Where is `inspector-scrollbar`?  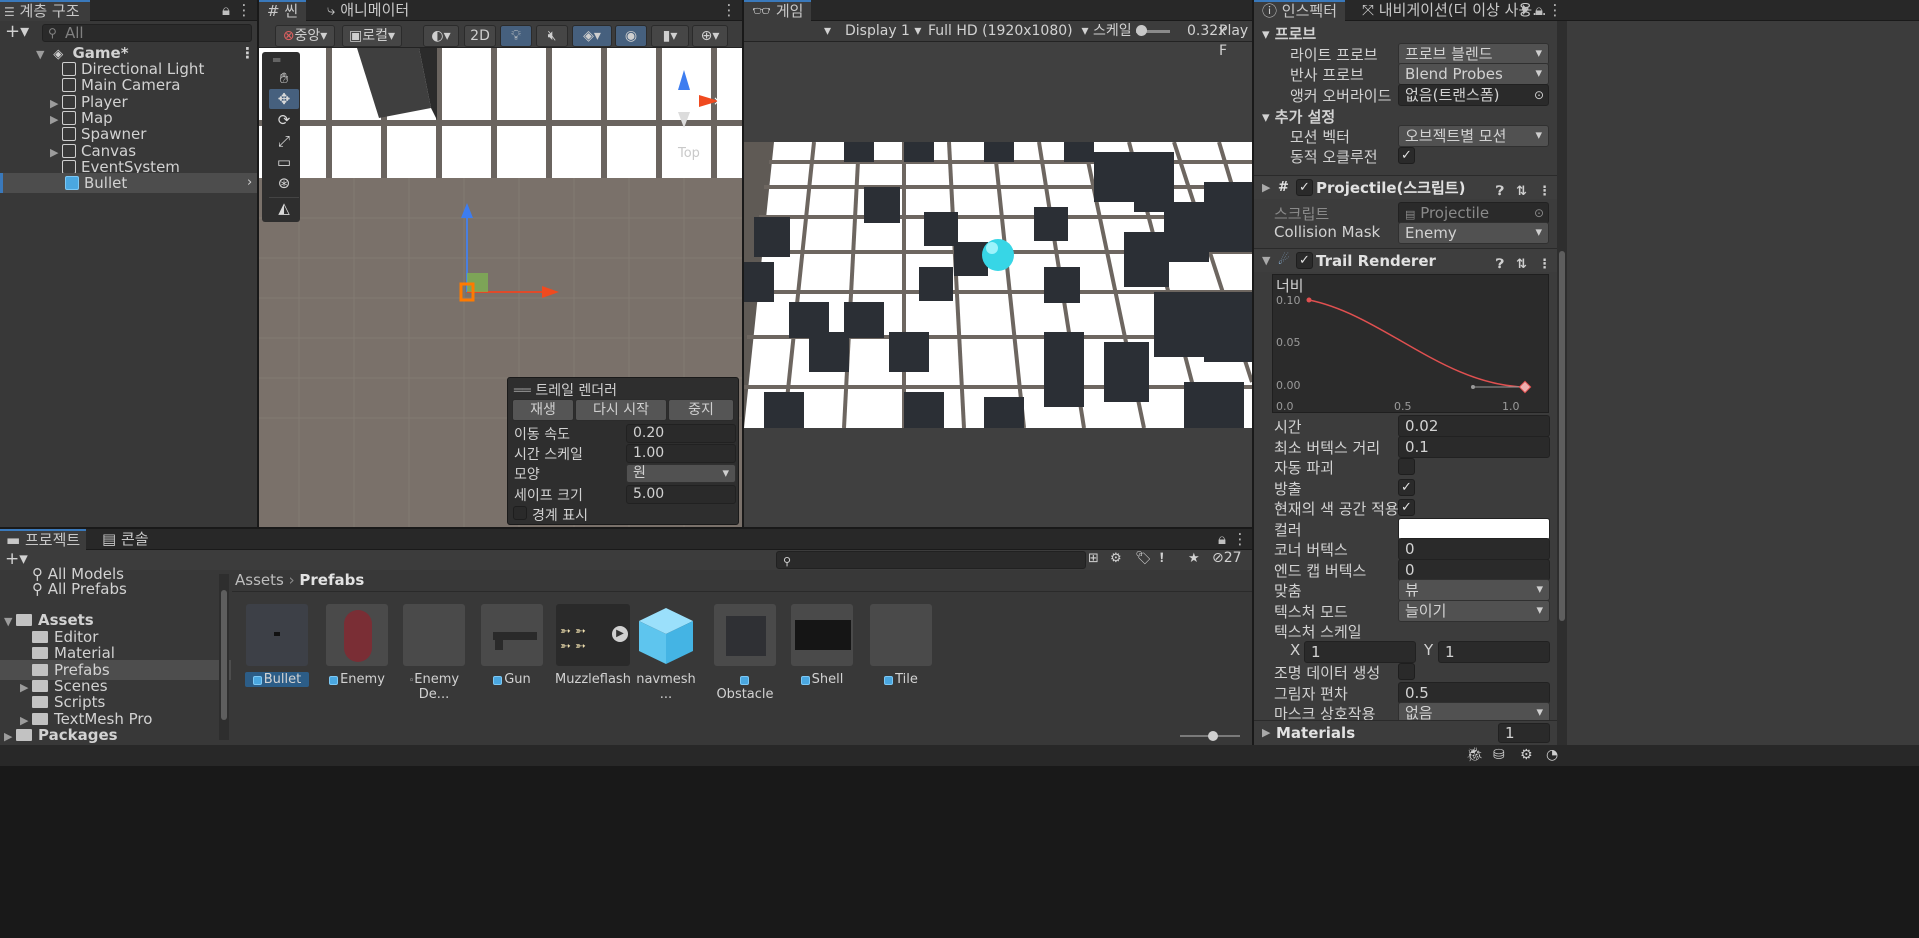 inspector-scrollbar is located at coordinates (1562, 383).